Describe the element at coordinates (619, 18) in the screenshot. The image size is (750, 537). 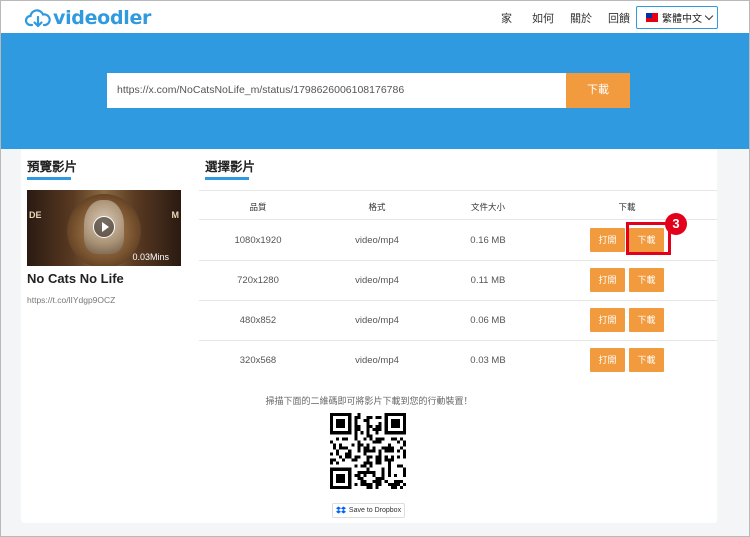
I see `nav-feedback: 回饋` at that location.